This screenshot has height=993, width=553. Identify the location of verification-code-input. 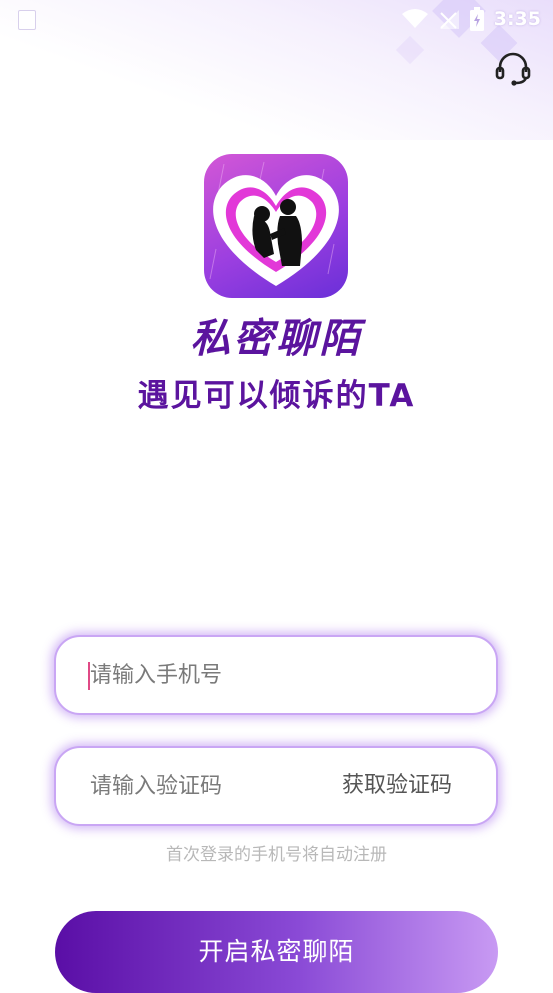
(200, 786).